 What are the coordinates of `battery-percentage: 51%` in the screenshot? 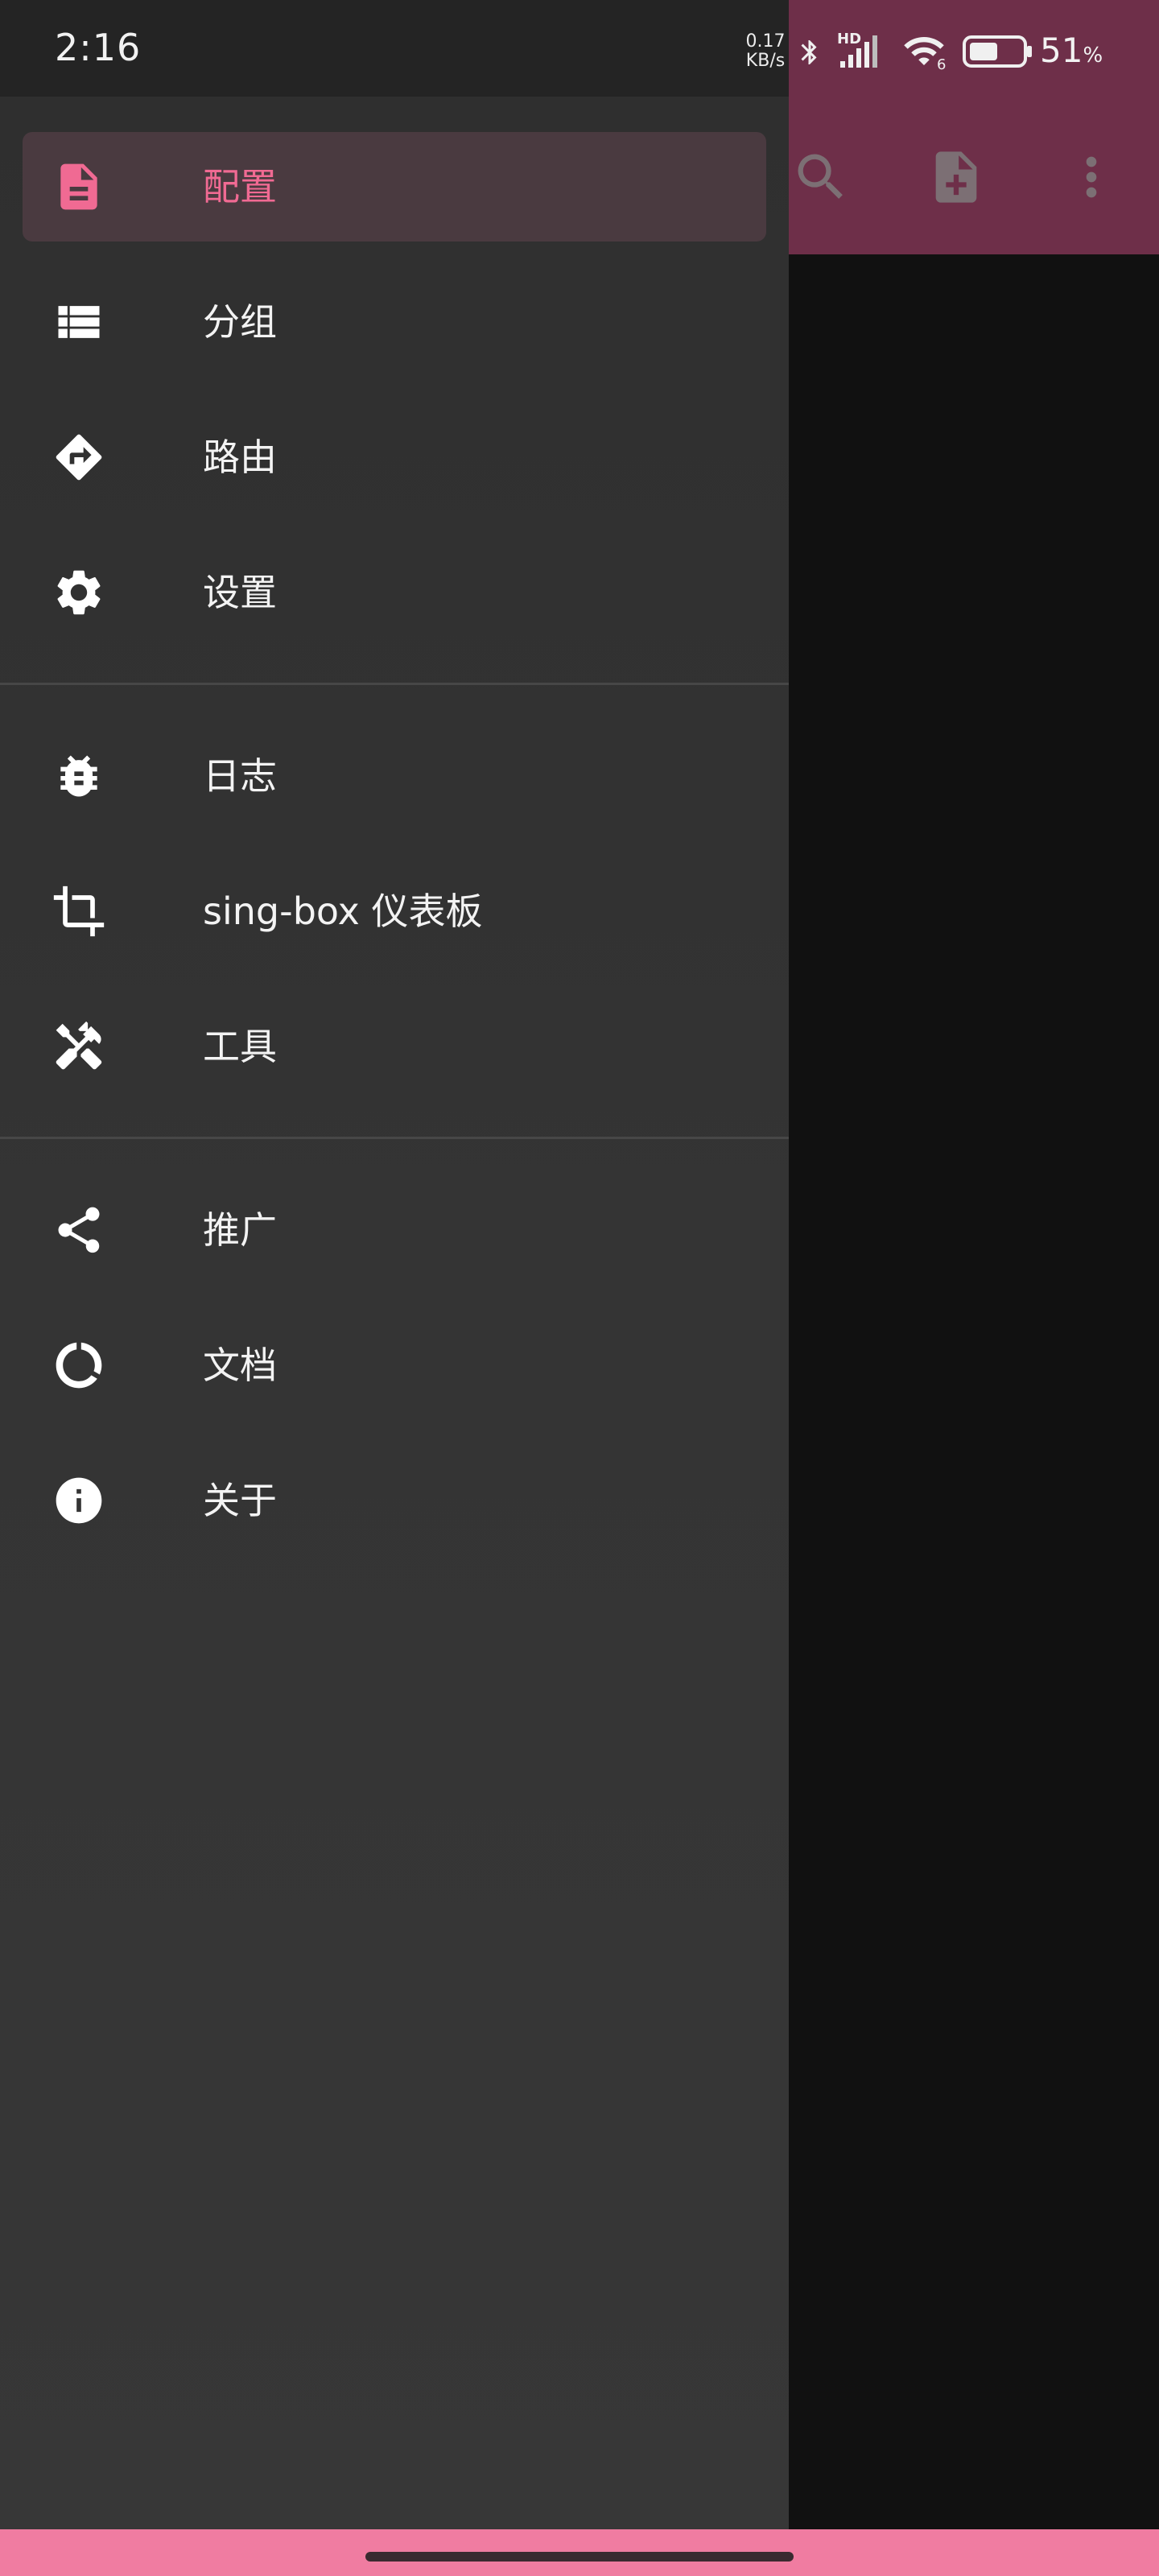 It's located at (1071, 50).